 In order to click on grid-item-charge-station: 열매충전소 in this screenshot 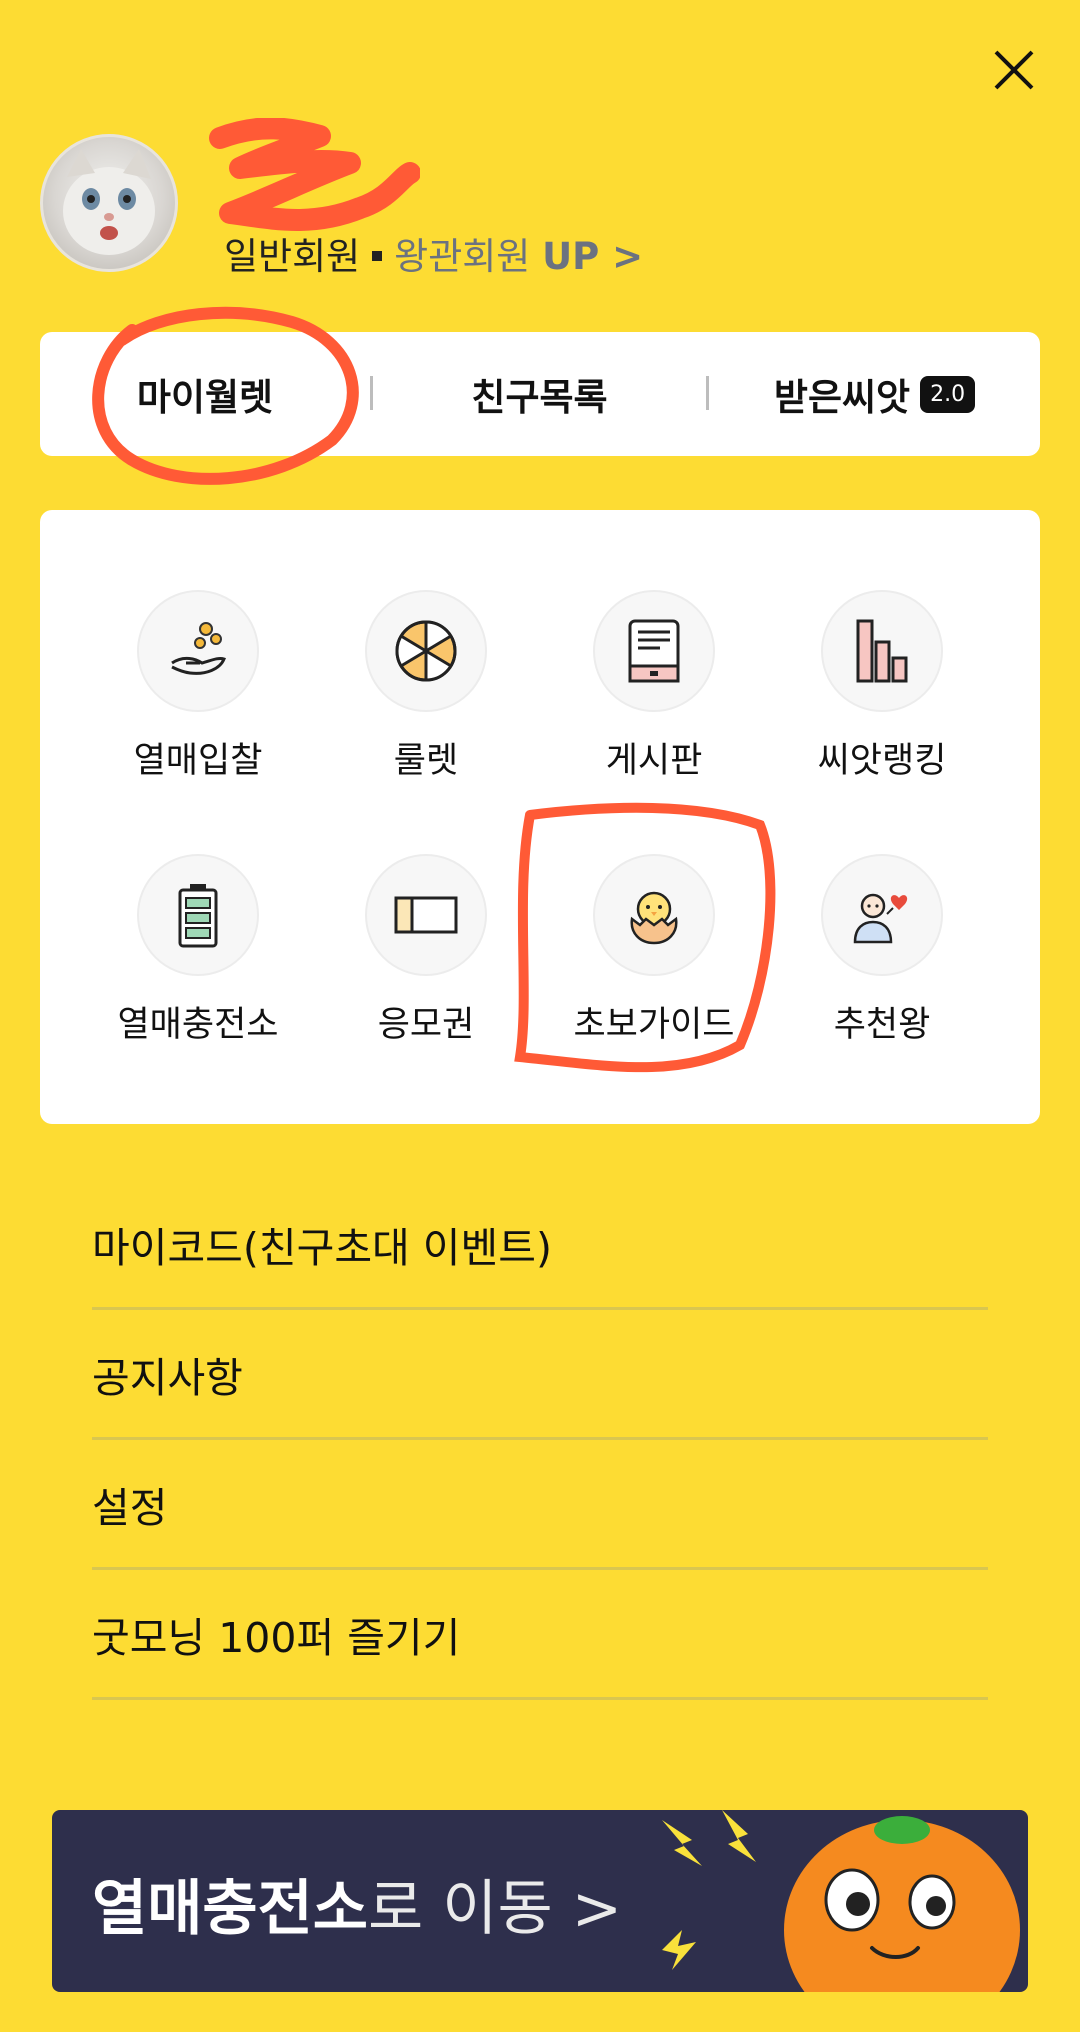, I will do `click(198, 964)`.